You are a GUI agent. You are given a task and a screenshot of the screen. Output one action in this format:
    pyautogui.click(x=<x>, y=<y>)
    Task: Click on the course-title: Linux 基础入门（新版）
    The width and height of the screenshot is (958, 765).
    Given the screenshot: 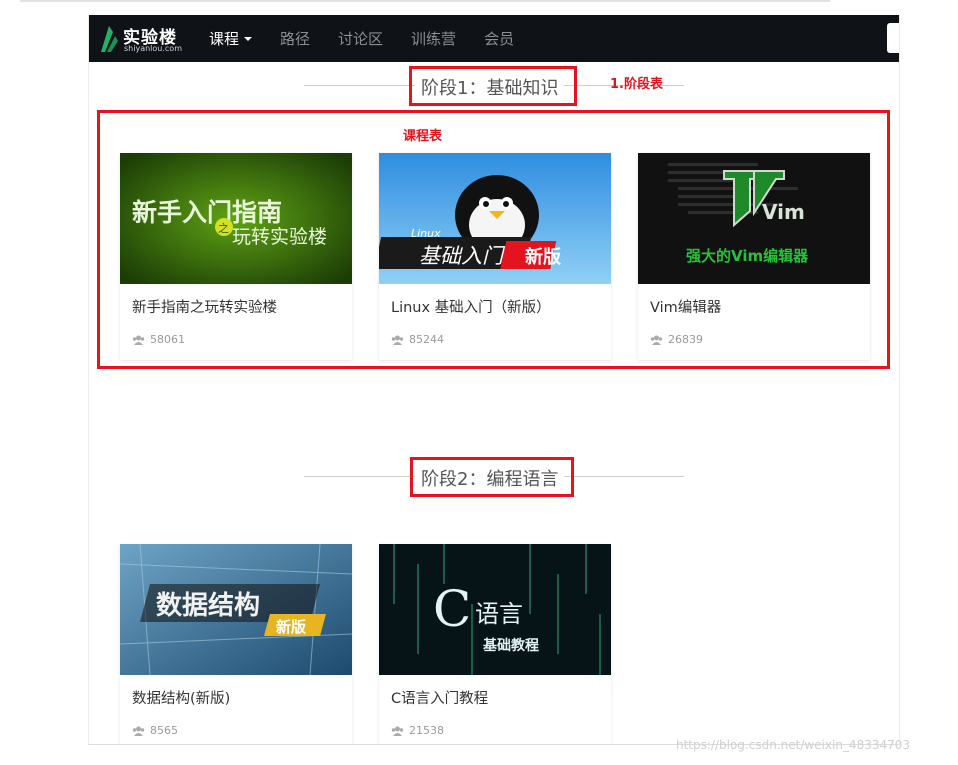 What is the action you would take?
    pyautogui.click(x=471, y=306)
    